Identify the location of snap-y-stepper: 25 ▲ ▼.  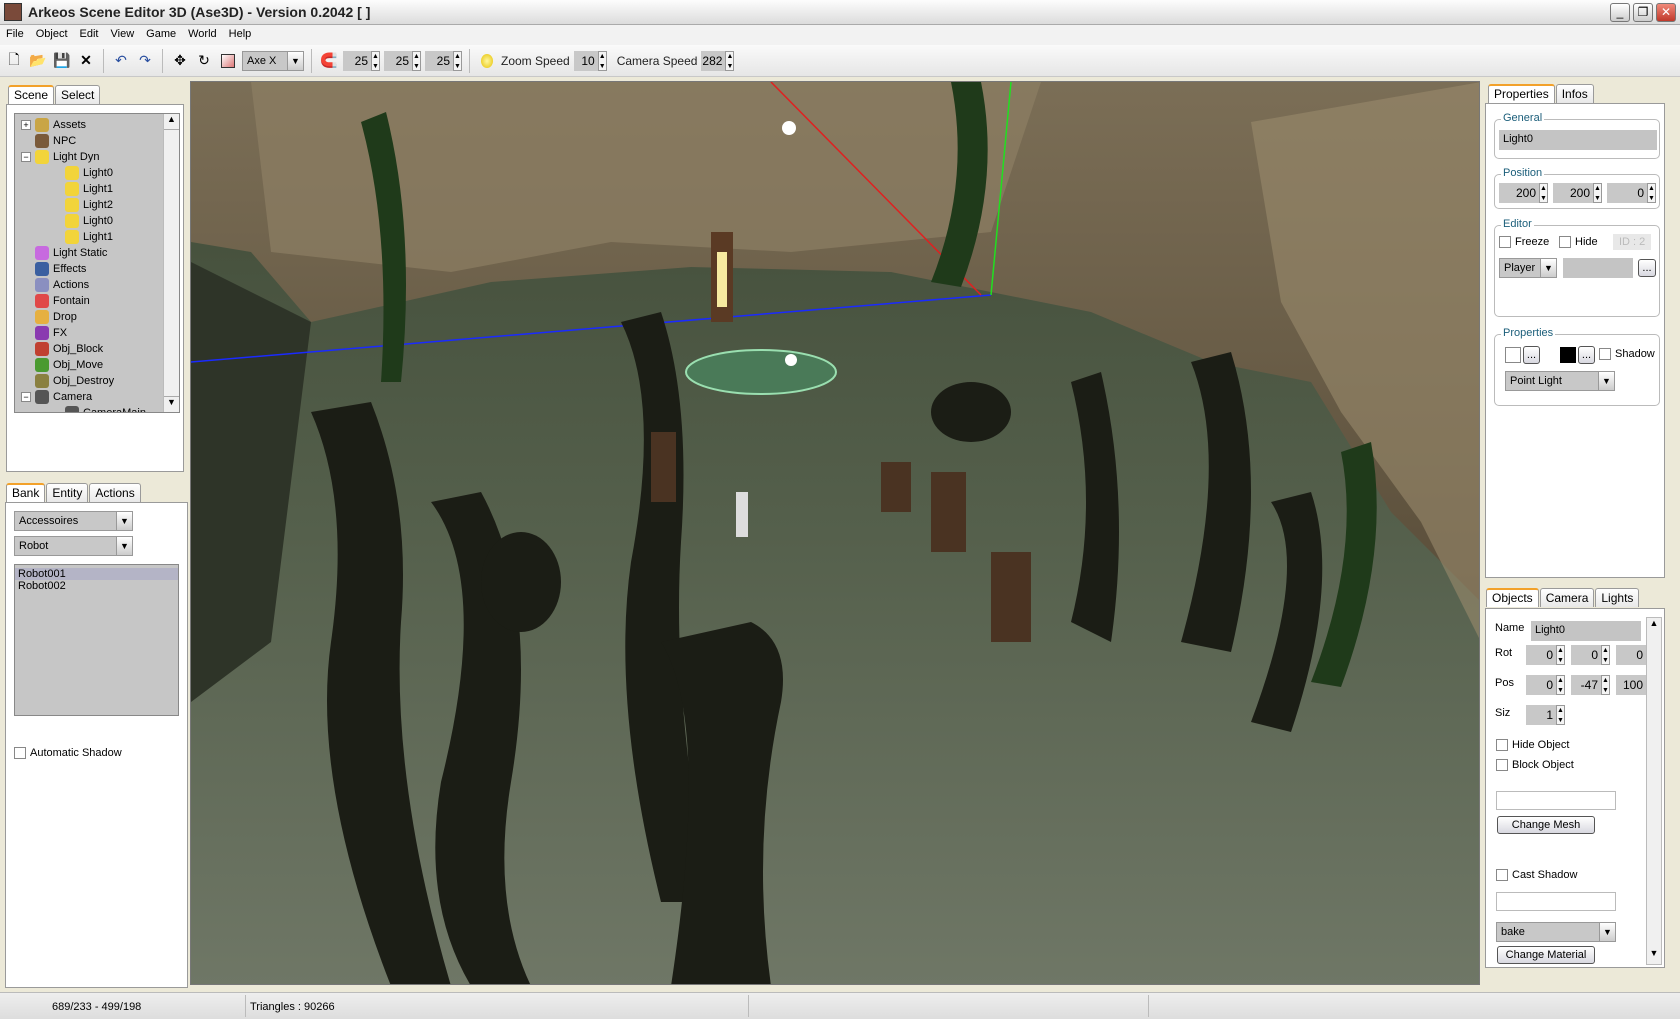
(402, 60).